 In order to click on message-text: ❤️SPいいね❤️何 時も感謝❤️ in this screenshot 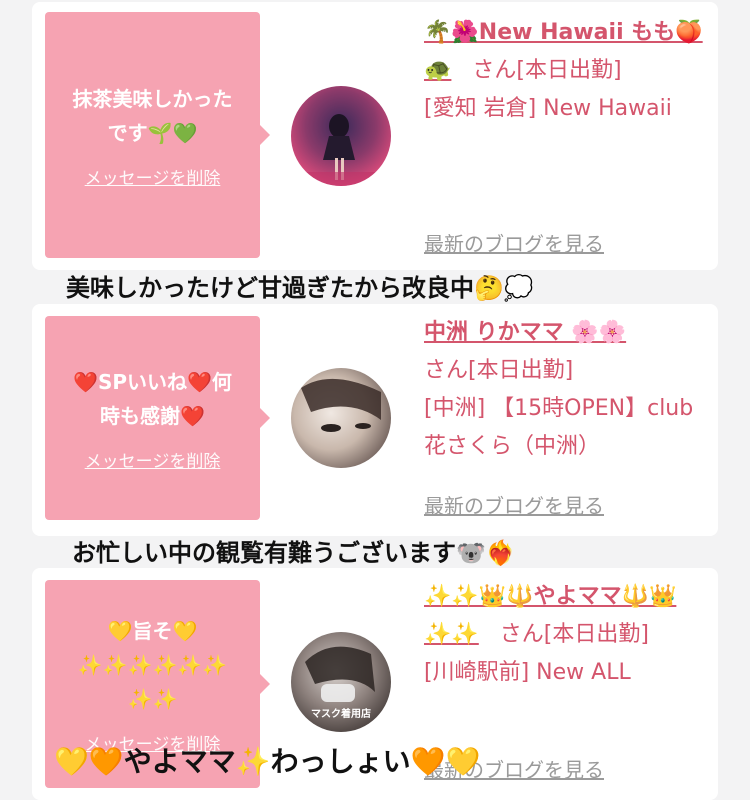, I will do `click(152, 398)`.